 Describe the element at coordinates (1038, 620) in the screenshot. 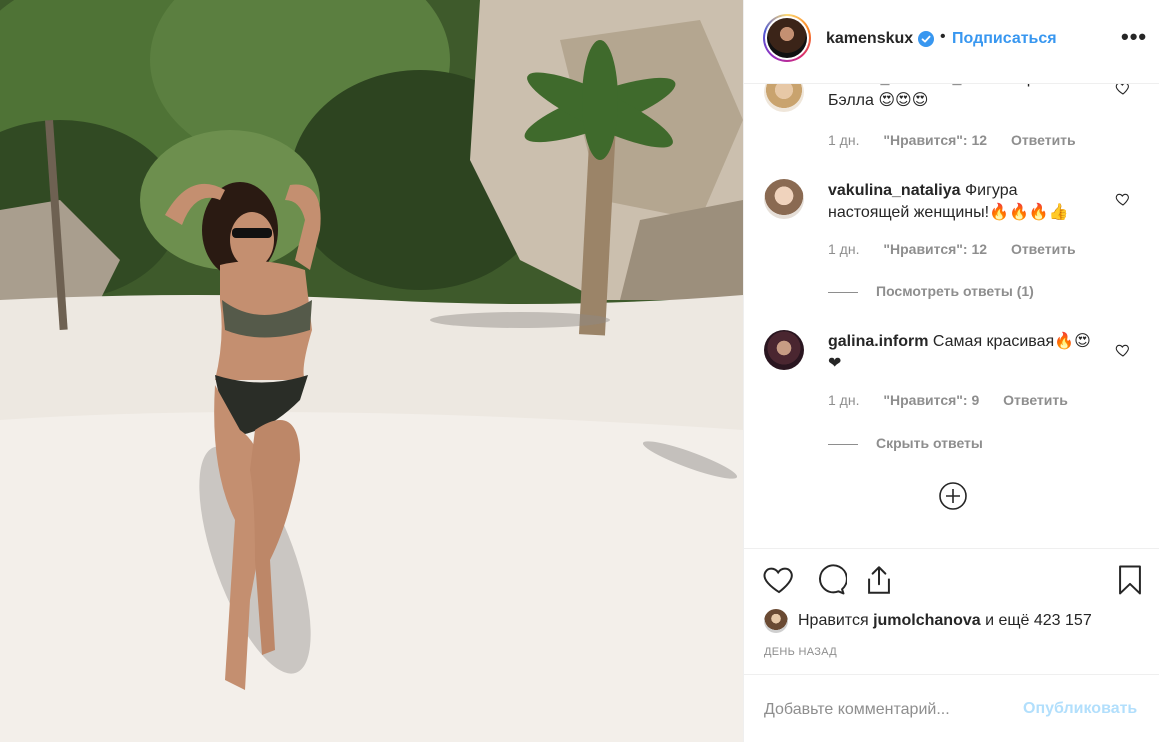

I see `liked-by-count: и ещё 423 157` at that location.